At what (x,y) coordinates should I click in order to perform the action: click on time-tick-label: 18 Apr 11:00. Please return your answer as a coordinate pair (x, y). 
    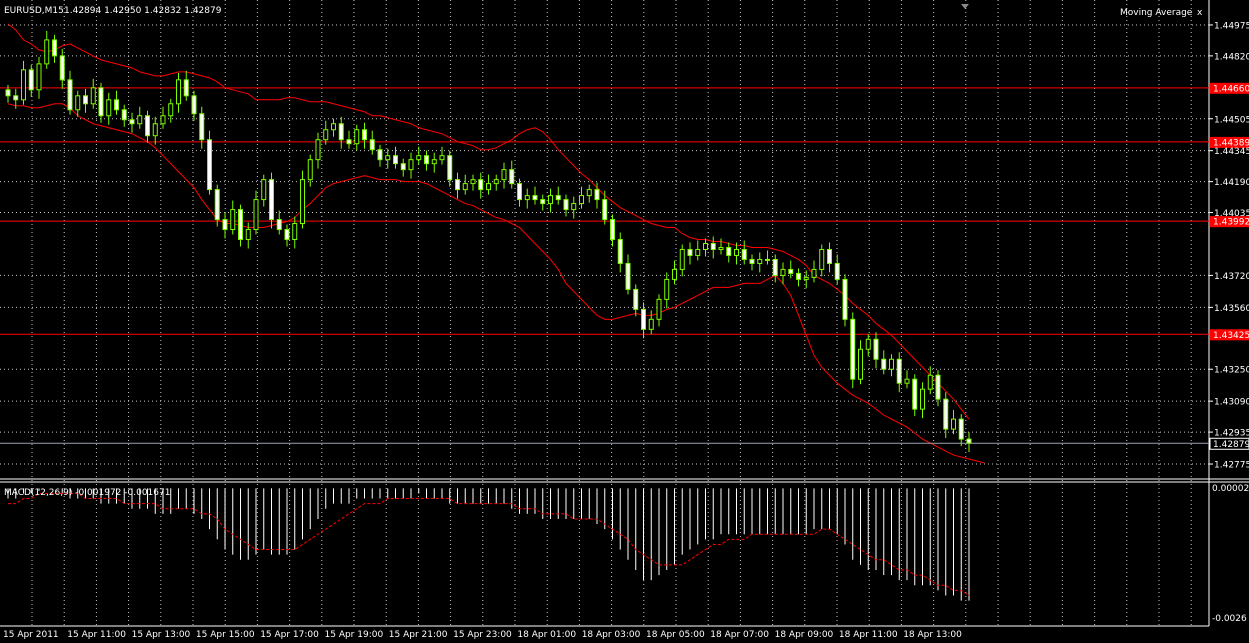
    Looking at the image, I should click on (868, 635).